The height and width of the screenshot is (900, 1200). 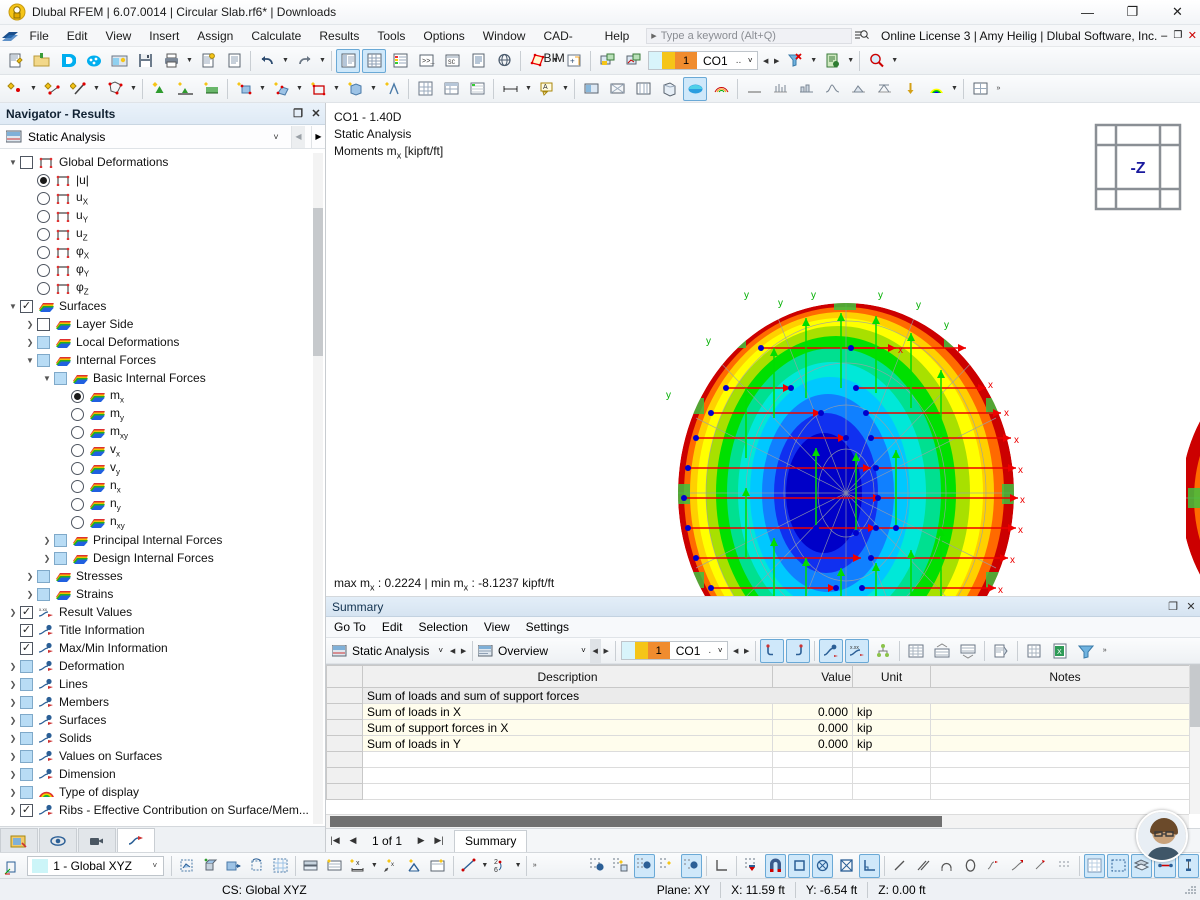 I want to click on model-info-icon, so click(x=119, y=61).